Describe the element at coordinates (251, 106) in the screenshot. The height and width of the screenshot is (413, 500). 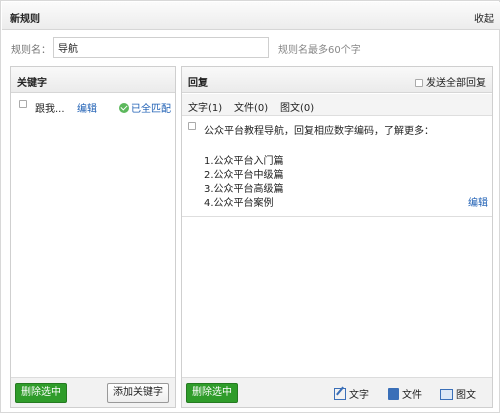
I see `tab-file: 文件(0)` at that location.